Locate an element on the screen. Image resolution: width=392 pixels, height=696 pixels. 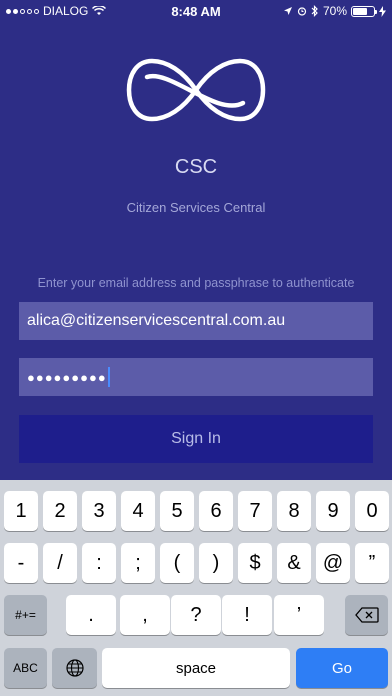
alarm-icon is located at coordinates (302, 11).